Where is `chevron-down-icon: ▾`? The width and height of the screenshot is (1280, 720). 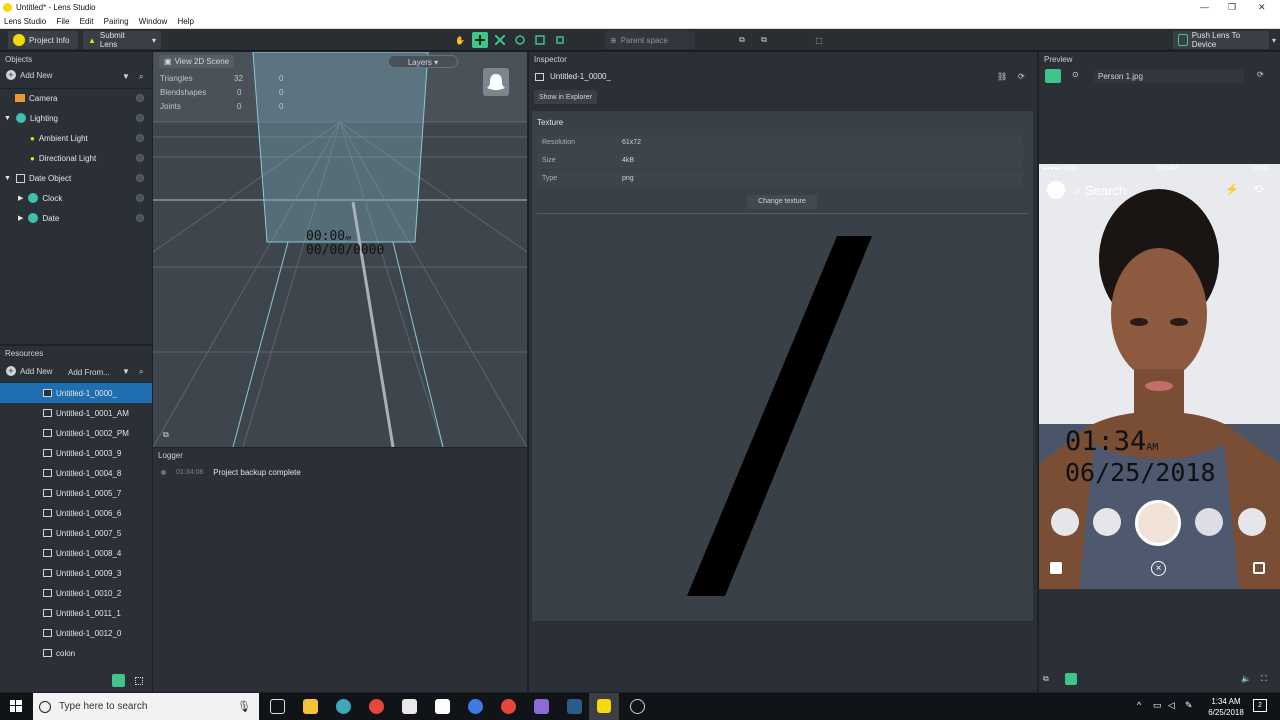 chevron-down-icon: ▾ is located at coordinates (154, 40).